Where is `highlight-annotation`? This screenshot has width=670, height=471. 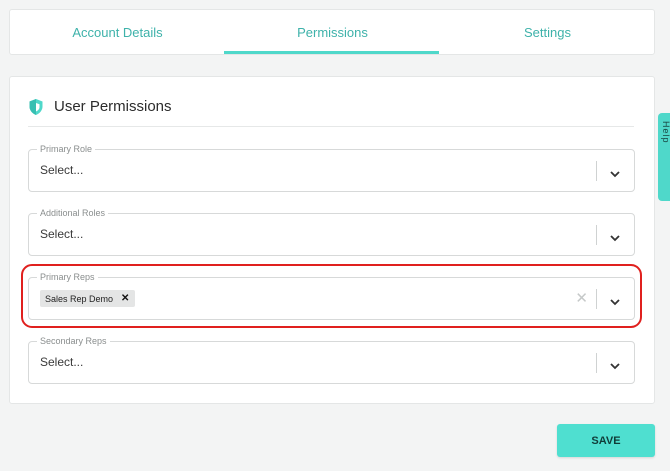
highlight-annotation is located at coordinates (331, 296).